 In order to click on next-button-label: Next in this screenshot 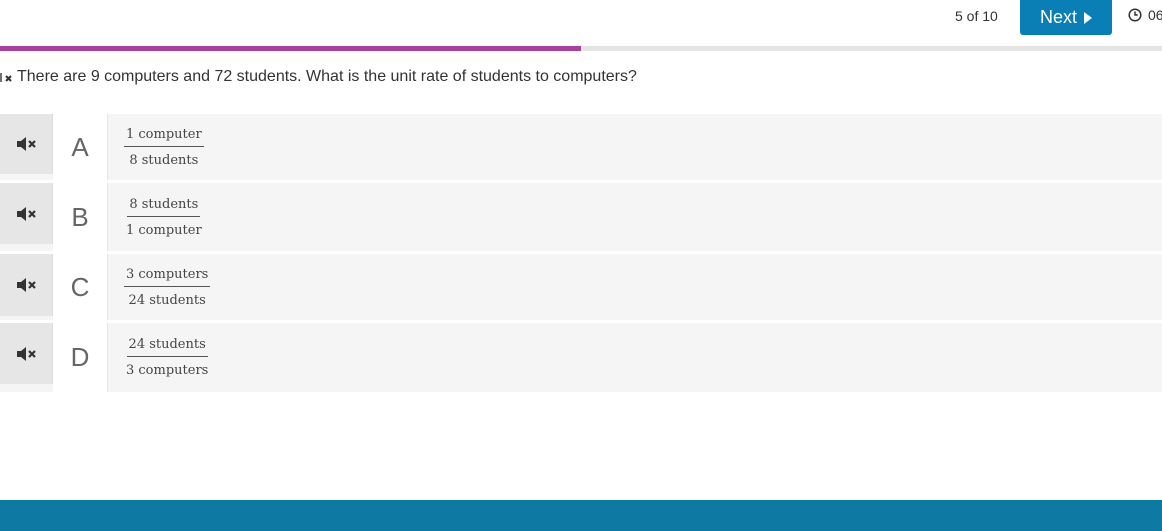, I will do `click(1058, 17)`.